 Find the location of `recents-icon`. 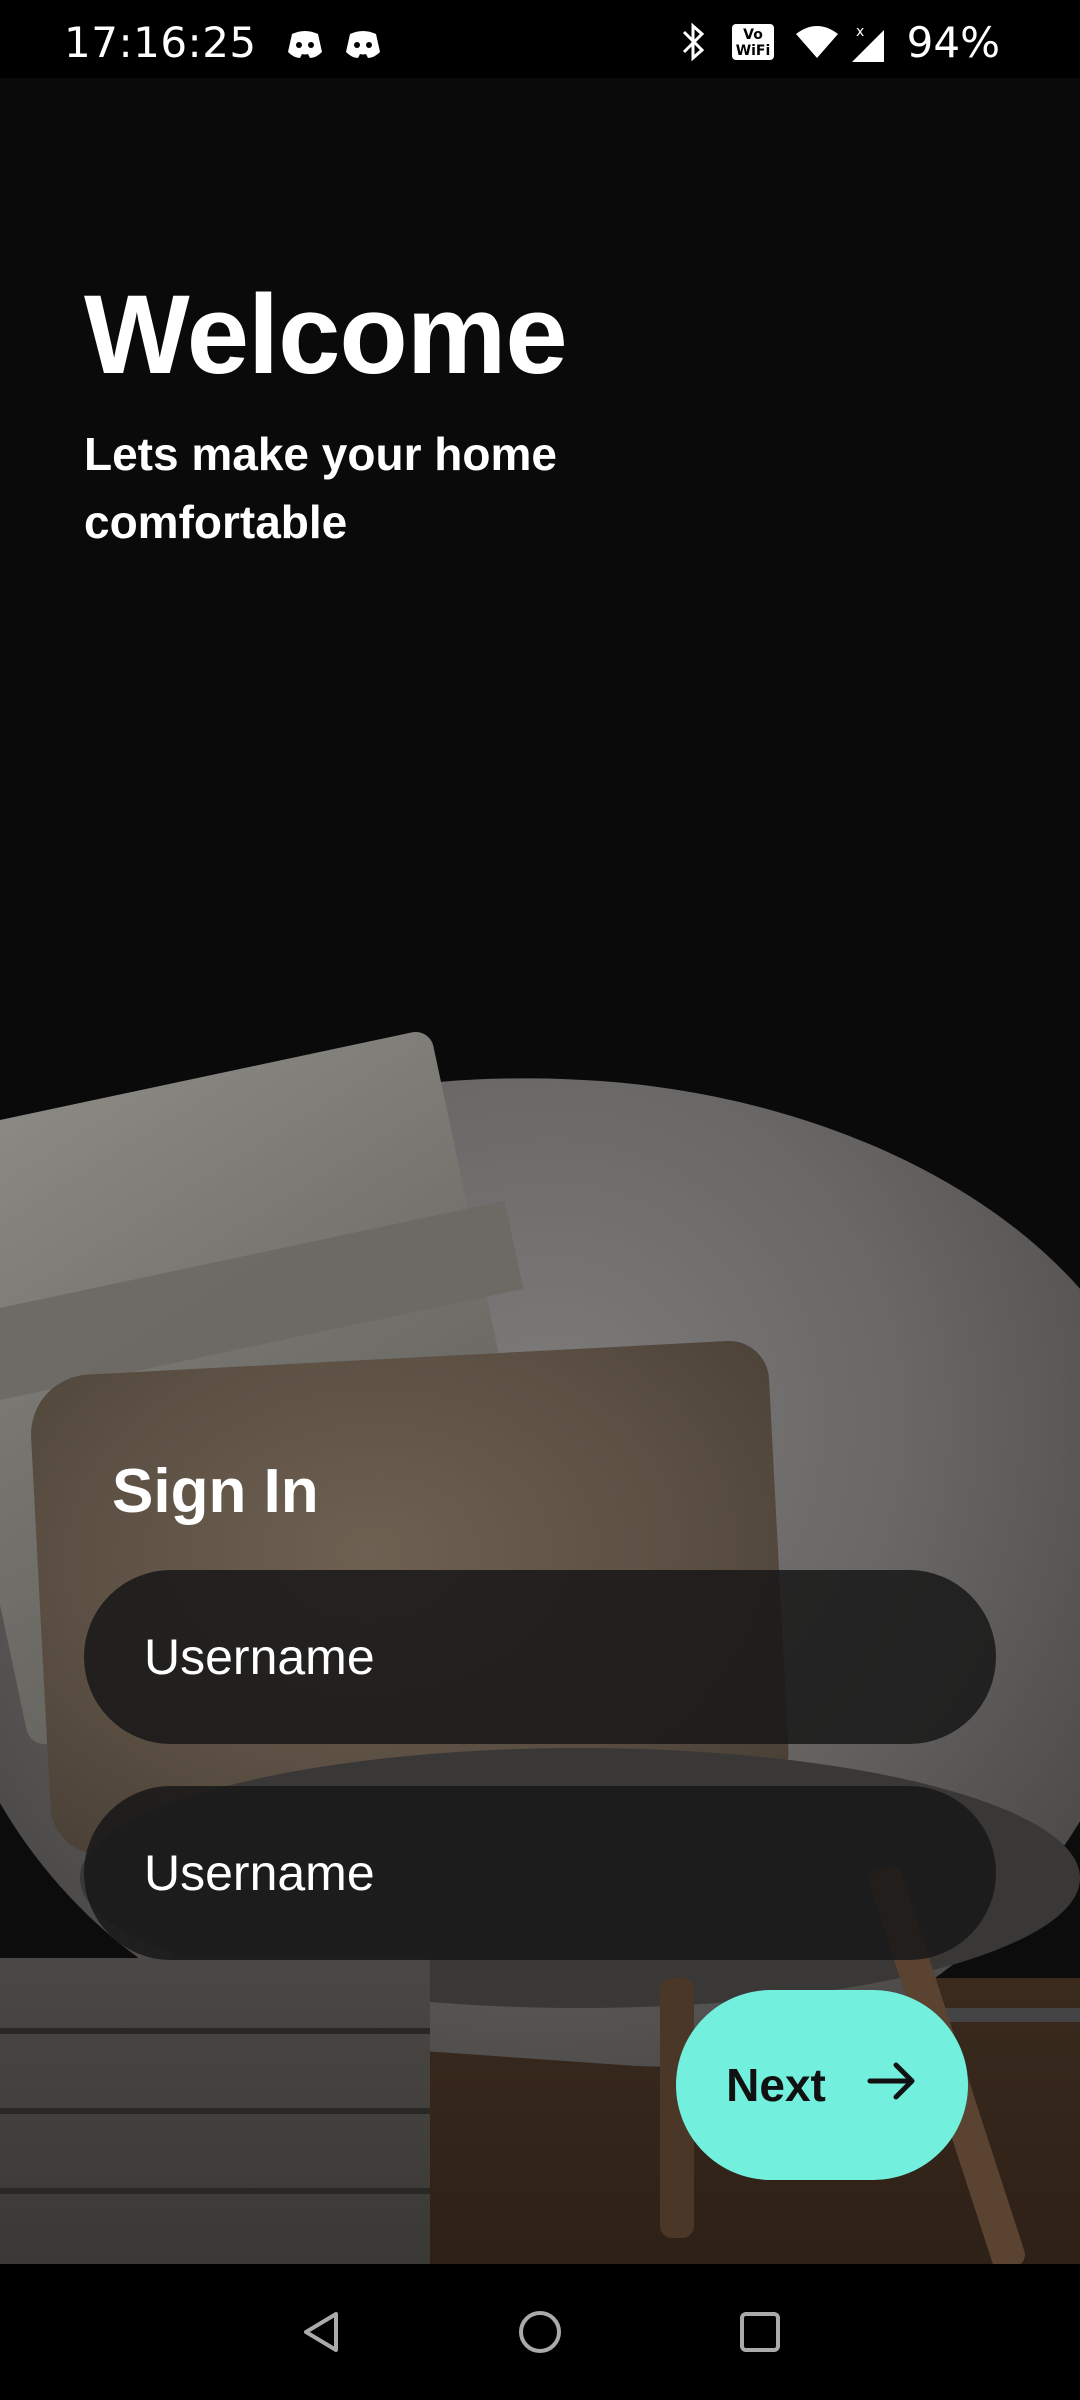

recents-icon is located at coordinates (760, 2332).